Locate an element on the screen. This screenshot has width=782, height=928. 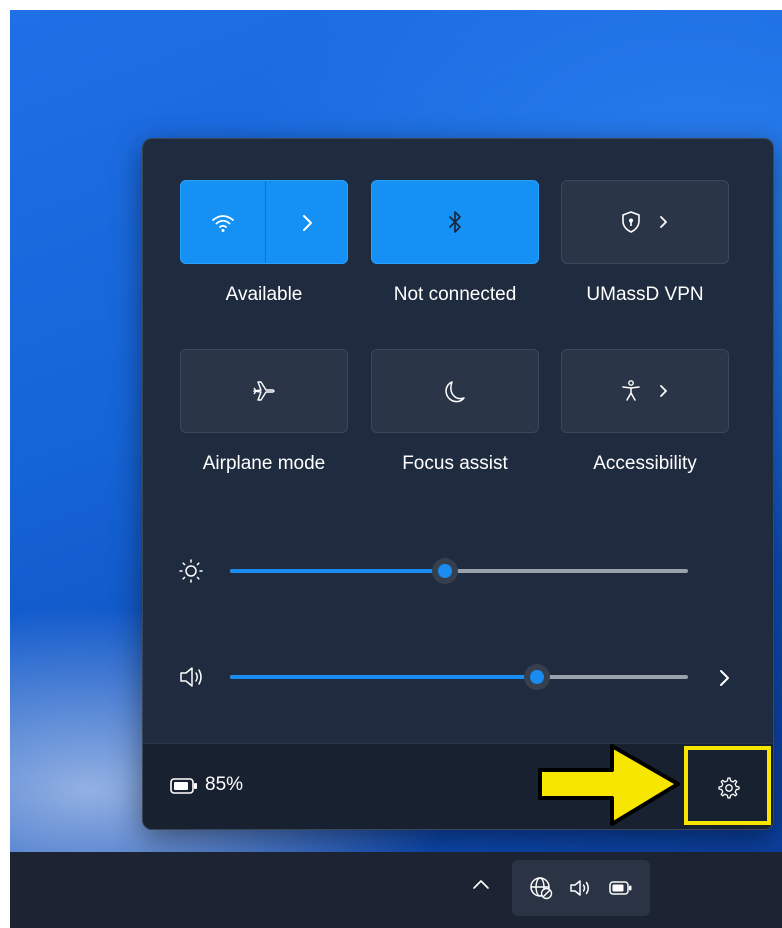
system-tray-quick-settings-button is located at coordinates (581, 888).